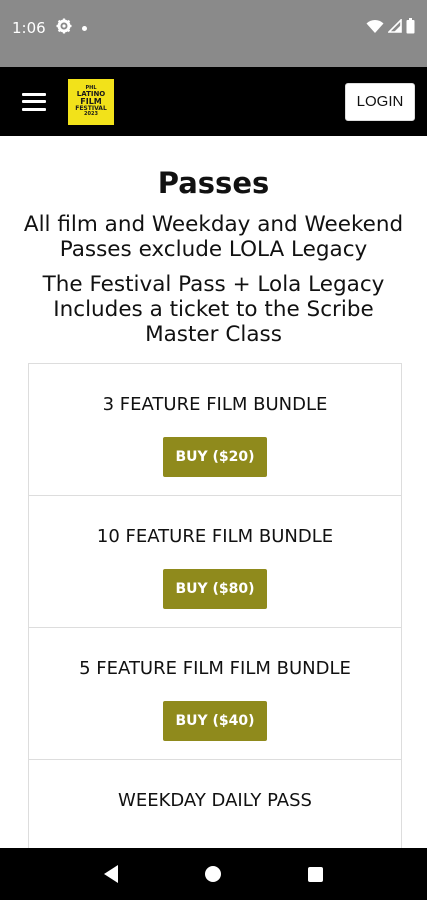  I want to click on buy-button: BUY ($80), so click(215, 589).